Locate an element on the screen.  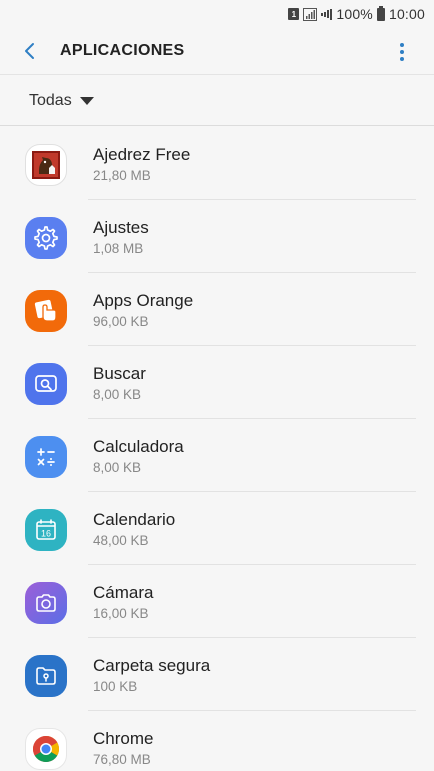
app-name: Ajustes is located at coordinates (121, 227).